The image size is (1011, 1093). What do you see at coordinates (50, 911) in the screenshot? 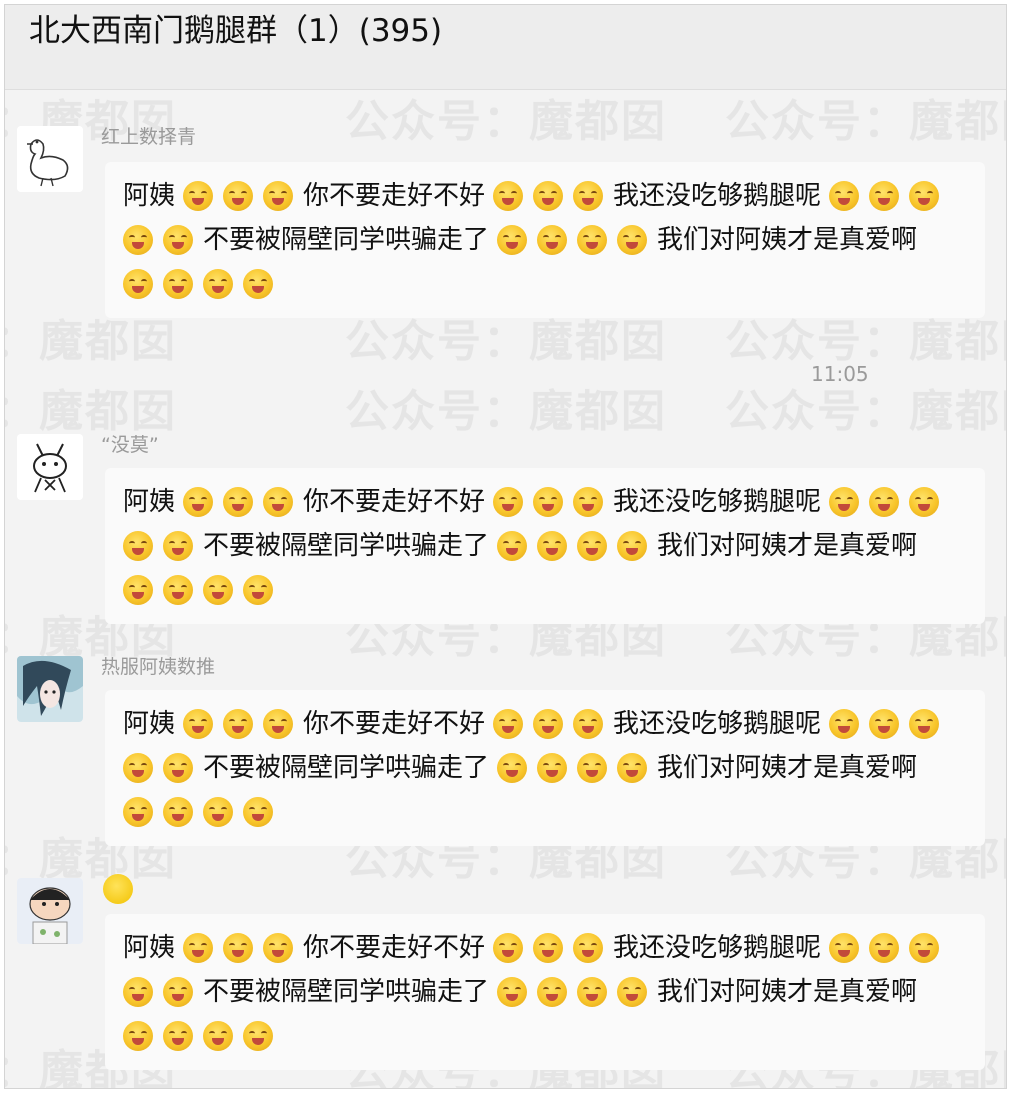
I see `cartoon-boy-avatar` at bounding box center [50, 911].